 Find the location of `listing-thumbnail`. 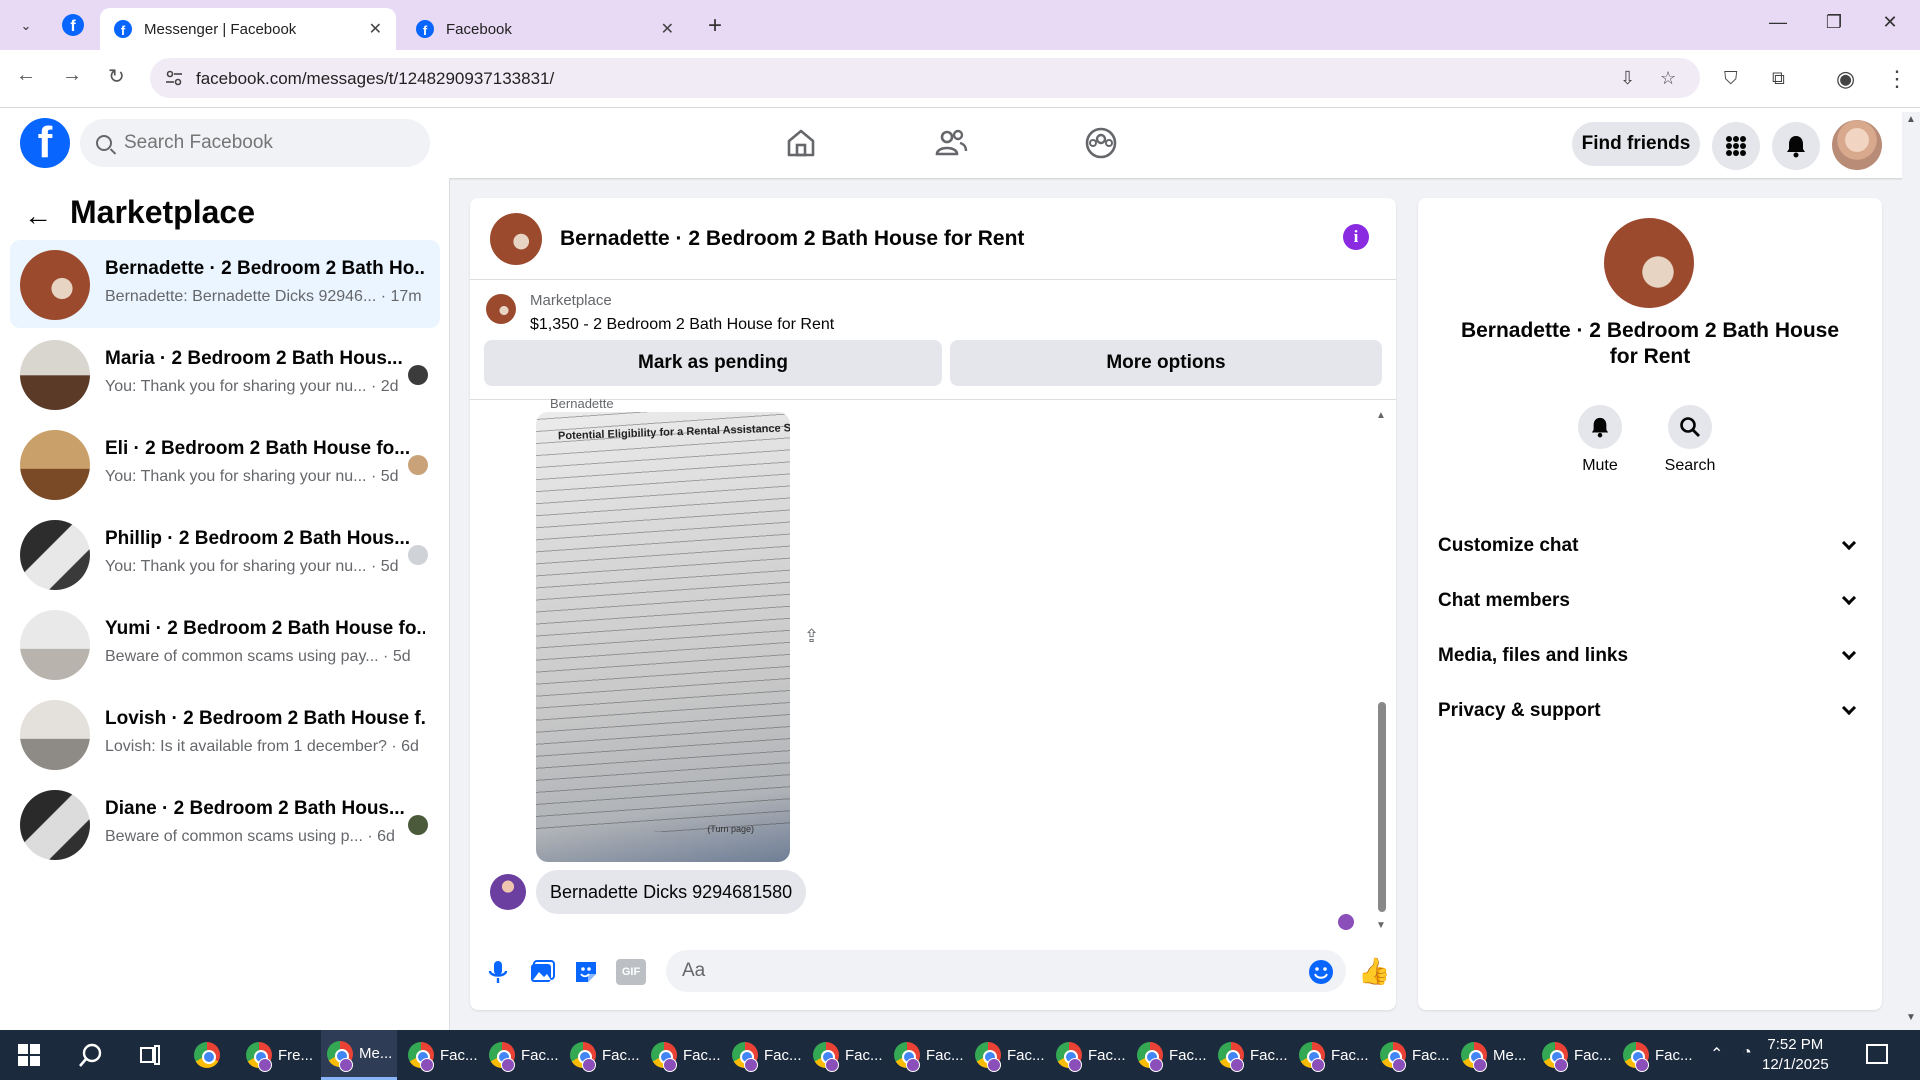

listing-thumbnail is located at coordinates (501, 309).